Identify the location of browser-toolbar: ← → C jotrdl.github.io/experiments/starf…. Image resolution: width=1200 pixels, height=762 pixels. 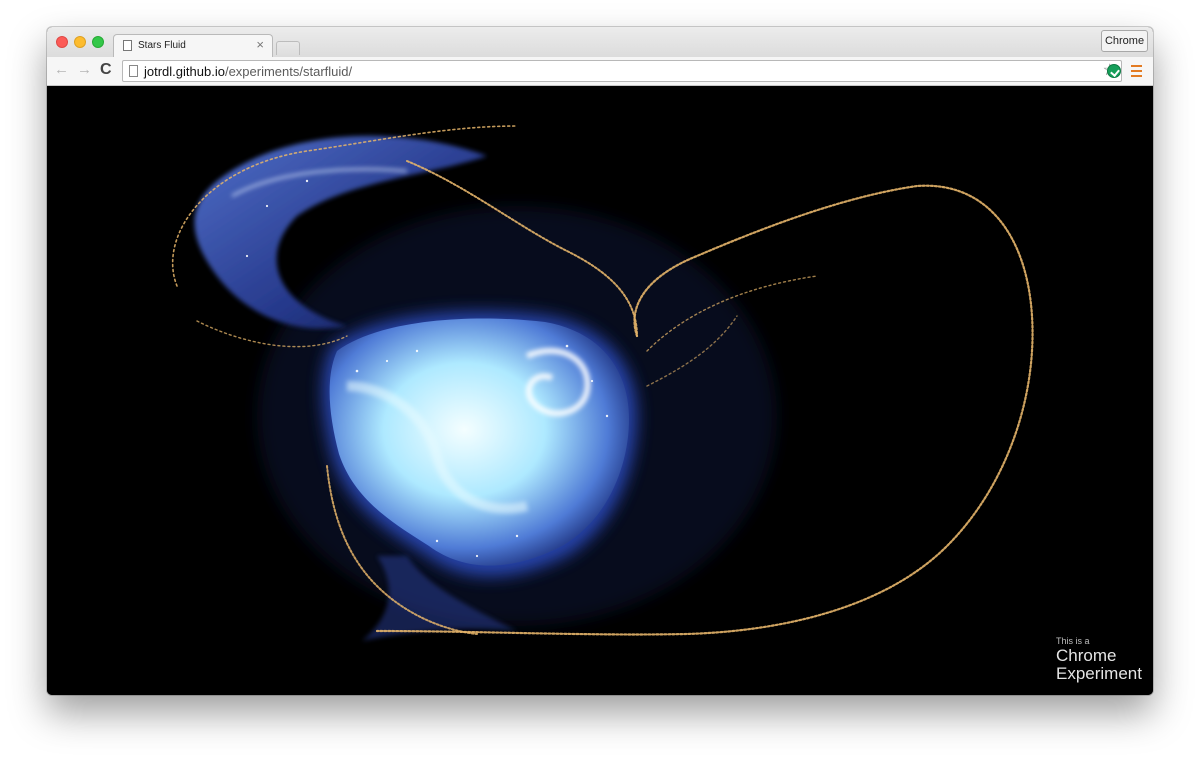
(600, 71).